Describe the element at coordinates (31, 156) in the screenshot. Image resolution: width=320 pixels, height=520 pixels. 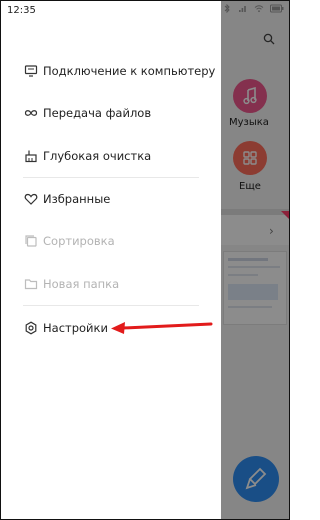
I see `broom-icon` at that location.